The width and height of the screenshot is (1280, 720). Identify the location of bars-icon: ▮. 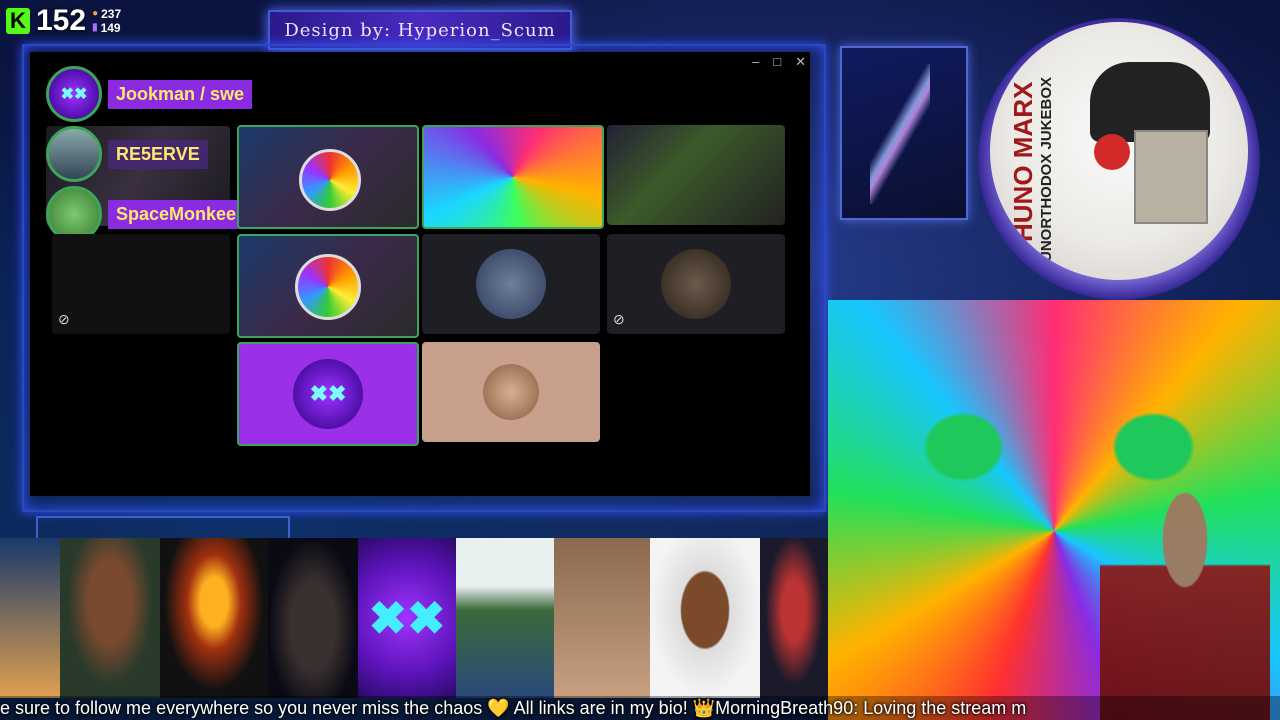
(95, 27).